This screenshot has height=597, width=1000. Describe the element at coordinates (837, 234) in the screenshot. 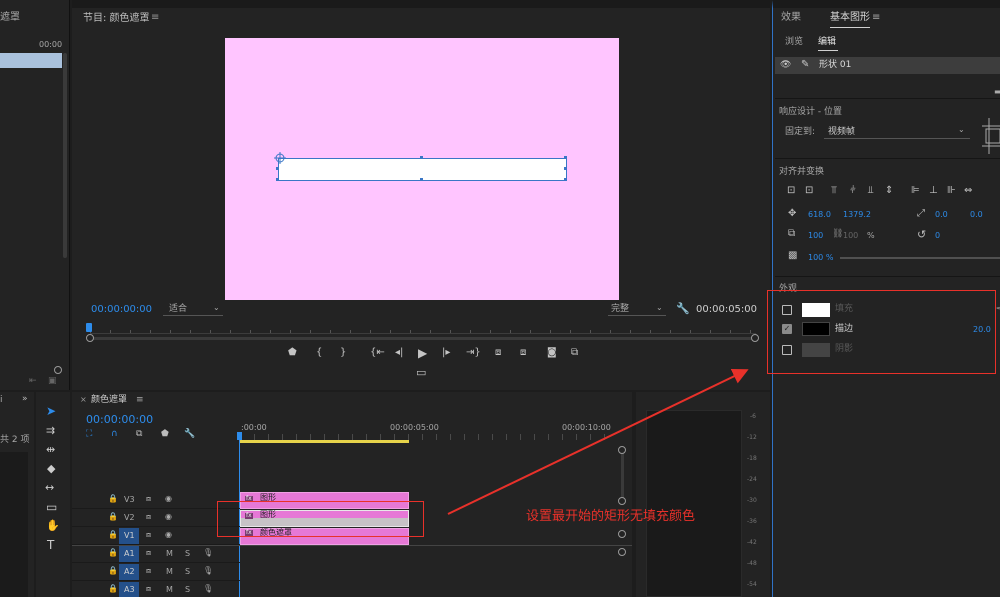

I see `link-icon: ⛓` at that location.